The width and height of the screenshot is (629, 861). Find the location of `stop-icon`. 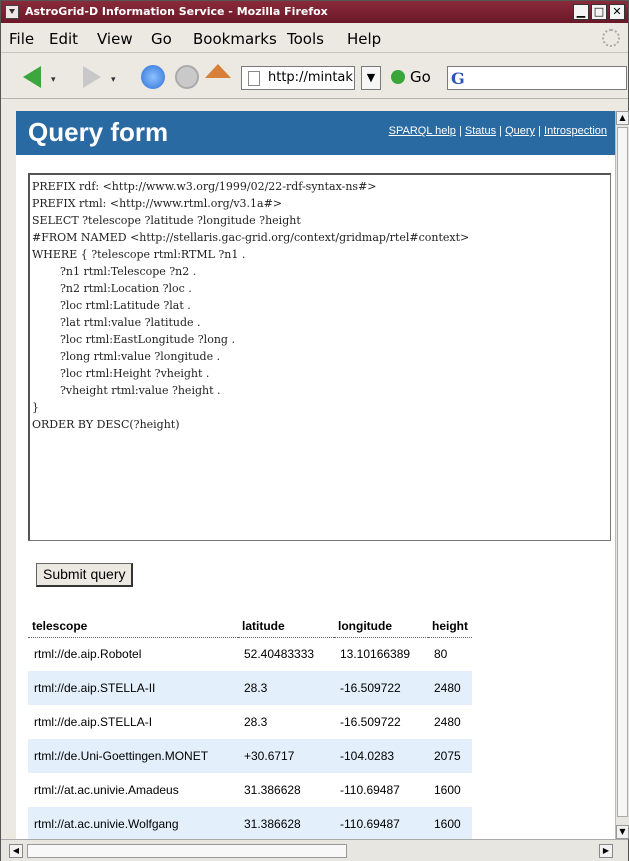

stop-icon is located at coordinates (187, 77).